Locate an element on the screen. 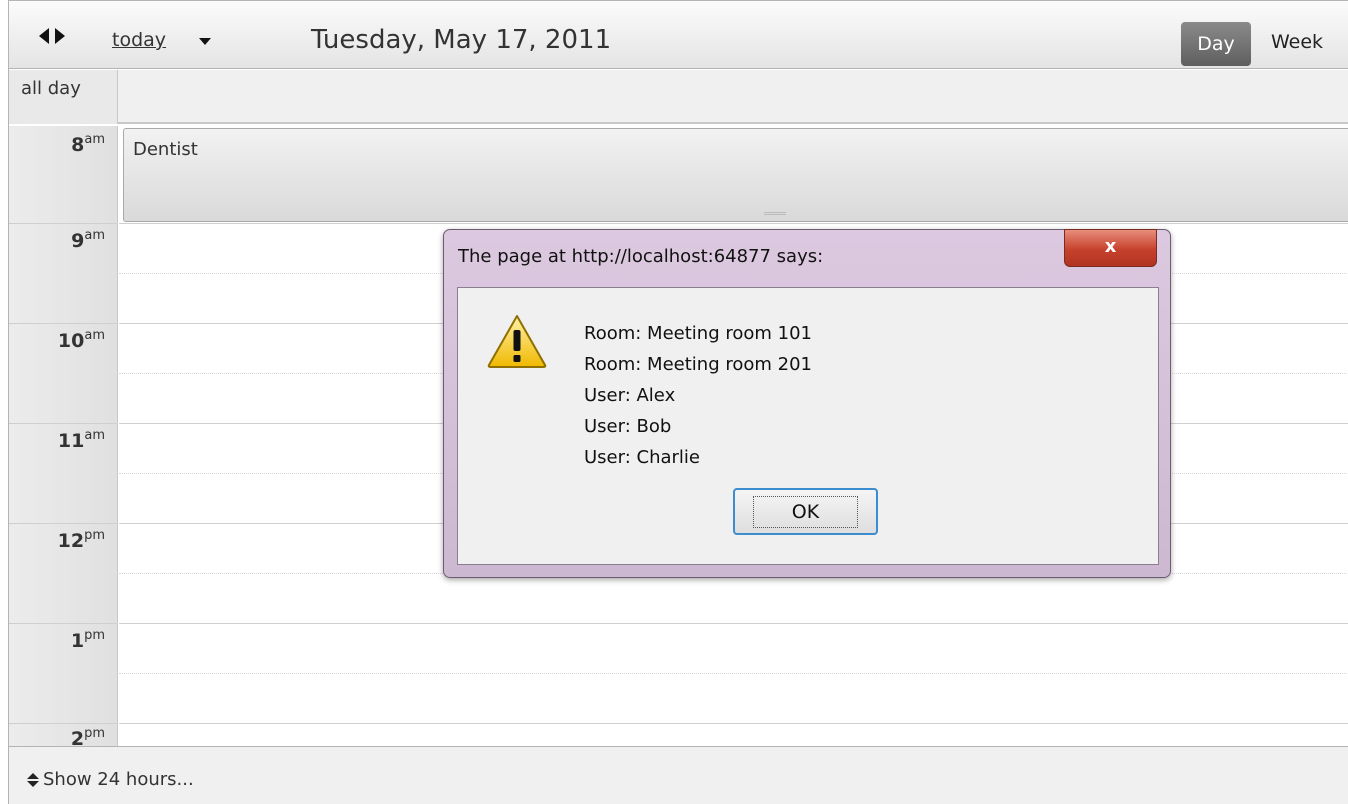 This screenshot has width=1348, height=804. hour-label: 12pm is located at coordinates (81, 540).